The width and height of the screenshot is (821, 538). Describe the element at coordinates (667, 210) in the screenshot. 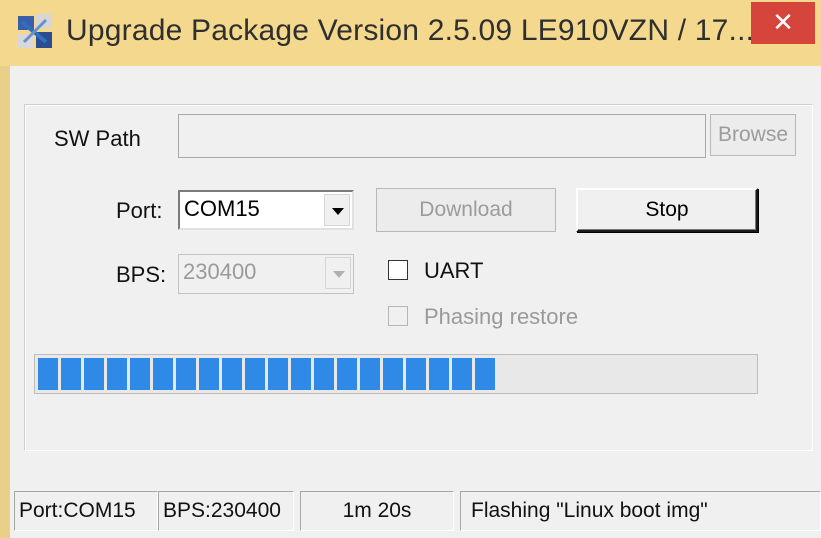

I see `stop-button: Stop` at that location.